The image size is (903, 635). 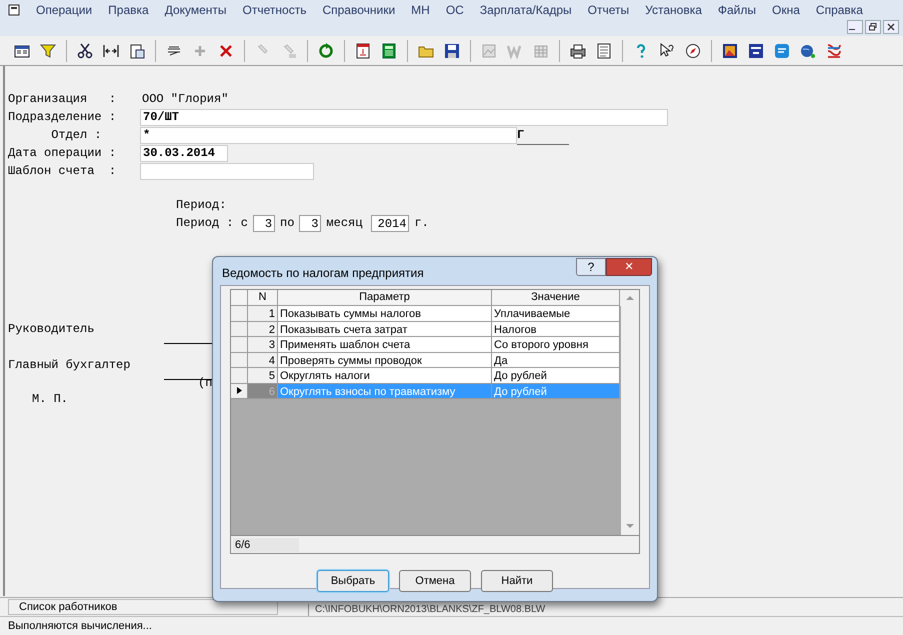 What do you see at coordinates (328, 135) in the screenshot?
I see `input-field: *` at bounding box center [328, 135].